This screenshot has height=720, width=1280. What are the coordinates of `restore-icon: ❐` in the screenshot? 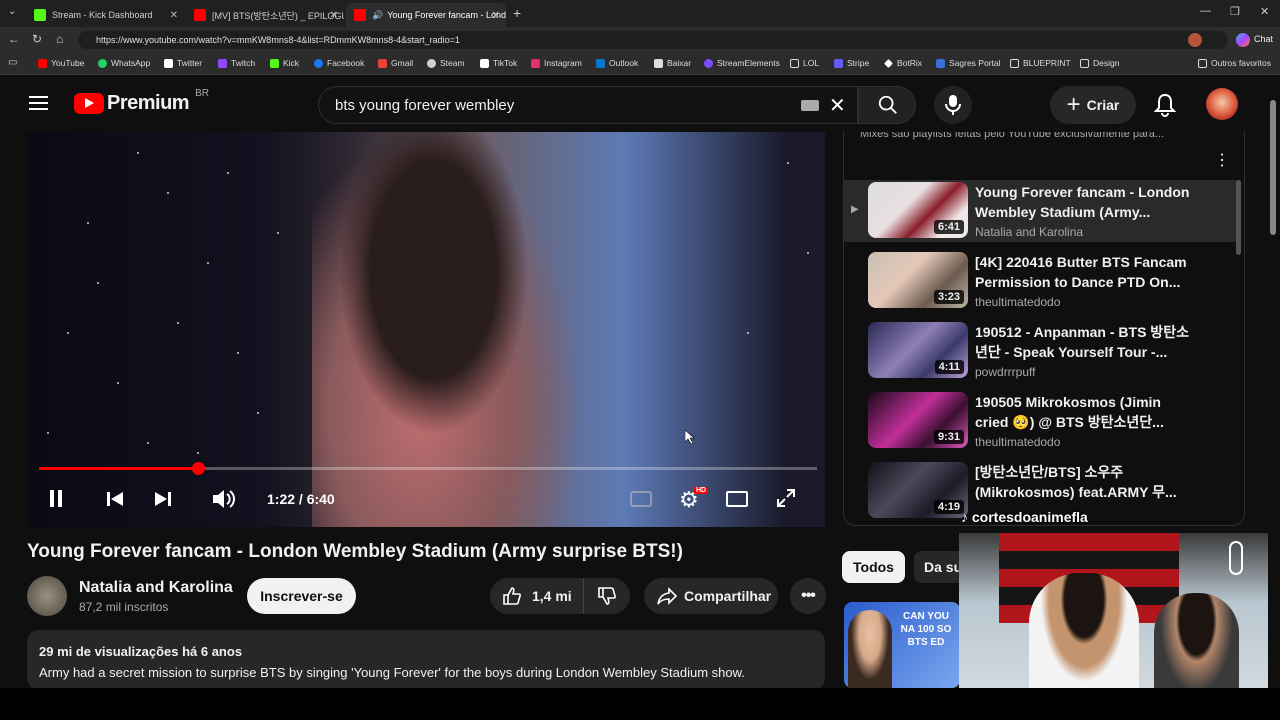 It's located at (1235, 11).